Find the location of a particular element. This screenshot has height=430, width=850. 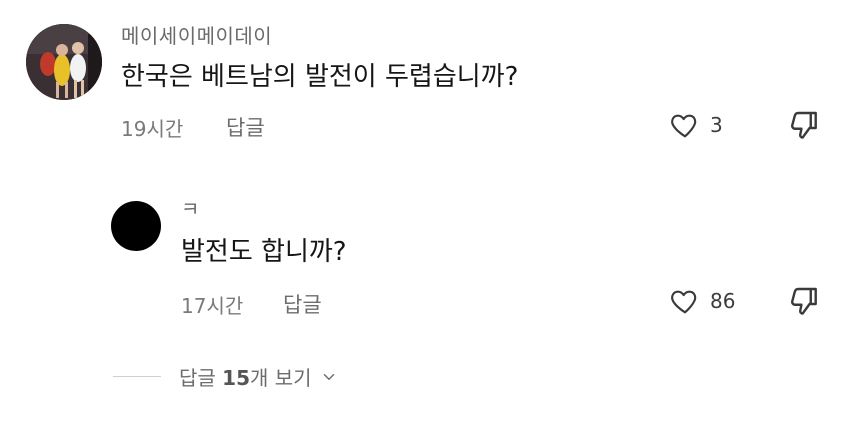

reply-username: ㅋ is located at coordinates (190, 207).